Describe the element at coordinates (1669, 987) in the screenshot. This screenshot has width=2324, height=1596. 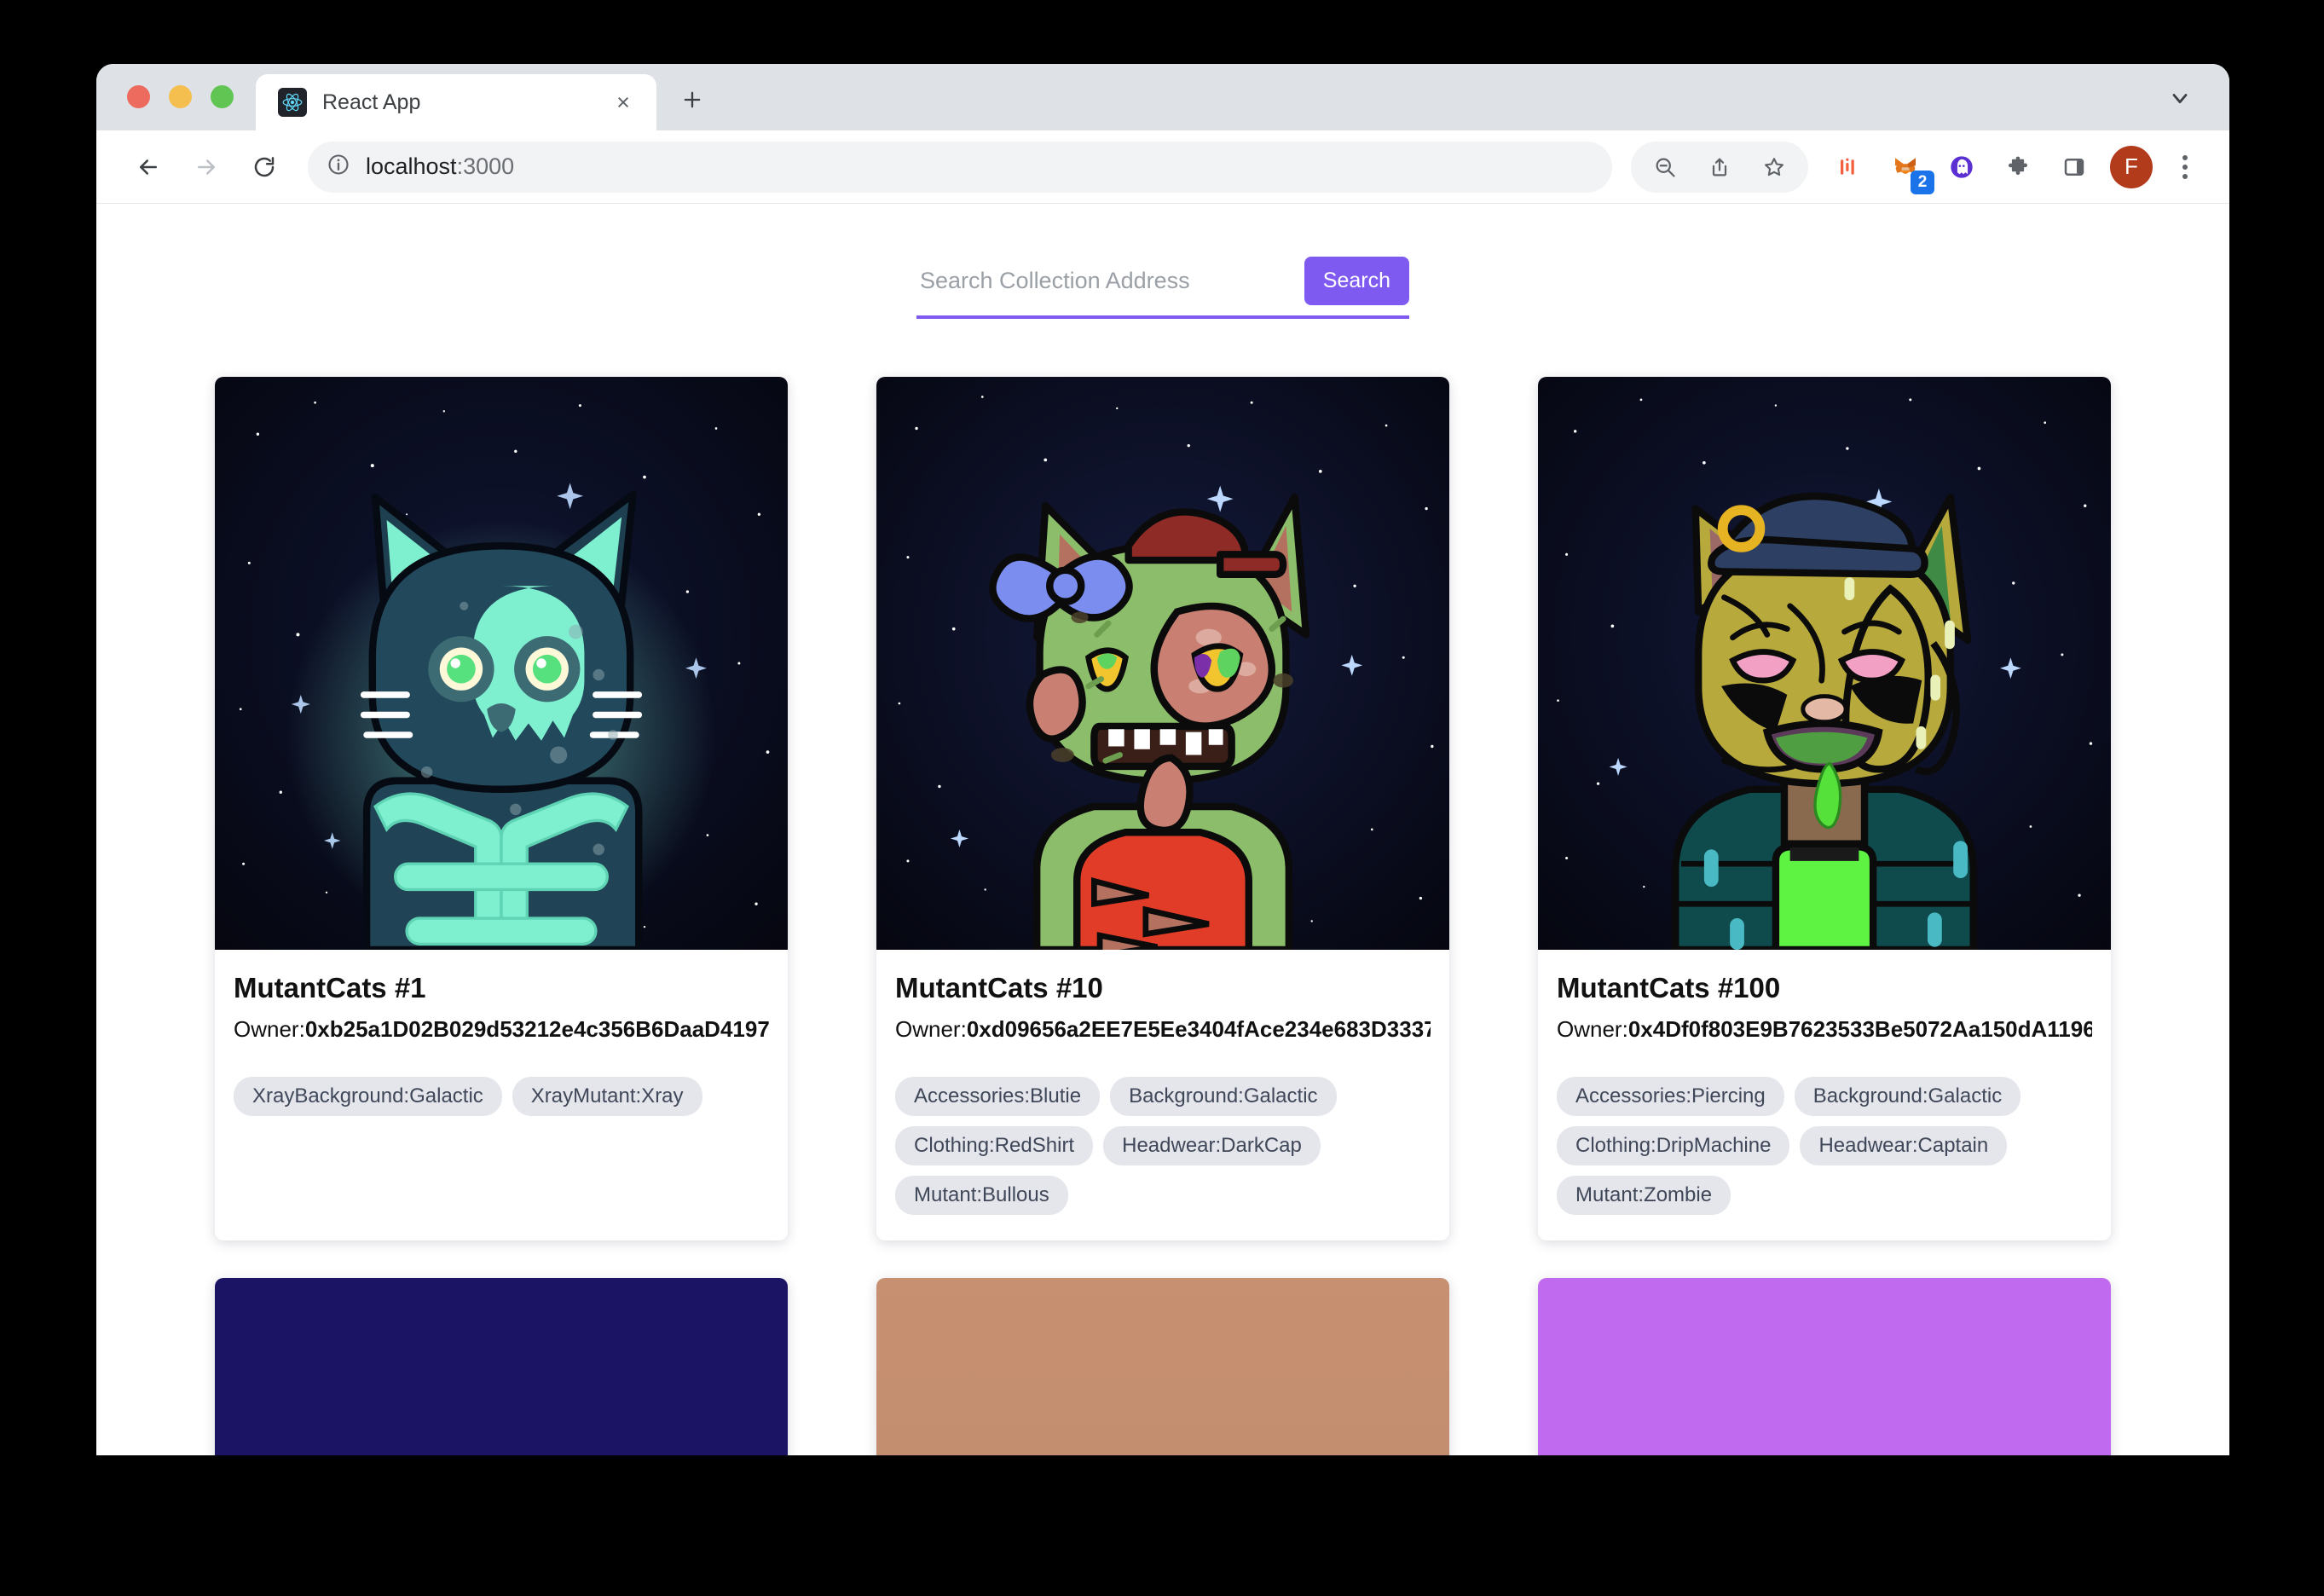
I see `nft-title: MutantCats #100` at that location.